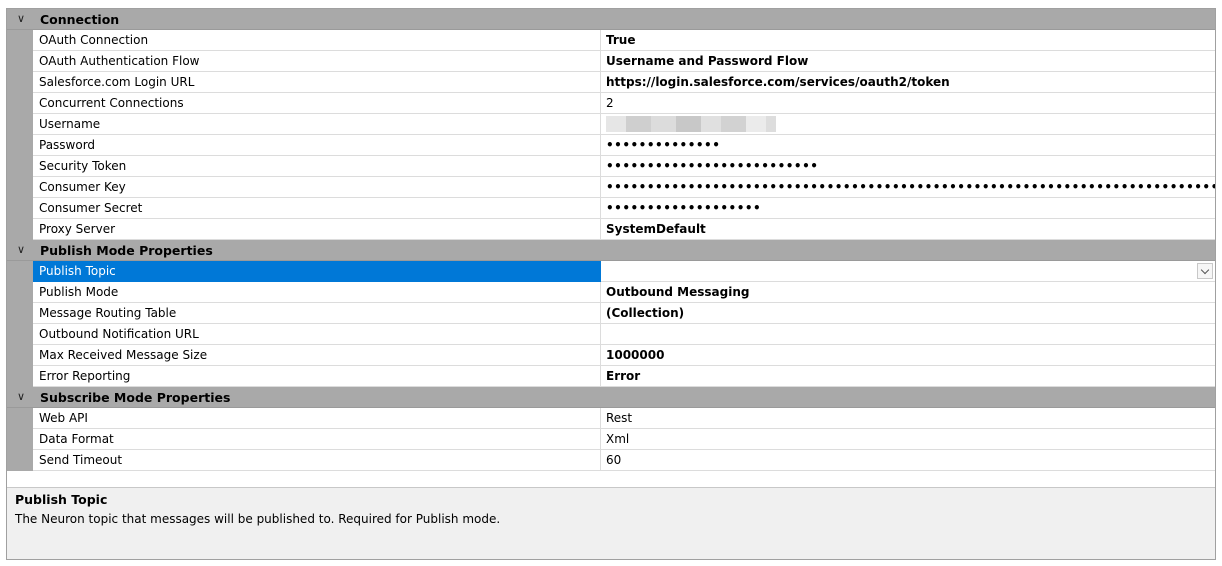 This screenshot has width=1222, height=566. Describe the element at coordinates (908, 439) in the screenshot. I see `property-value: Xml` at that location.